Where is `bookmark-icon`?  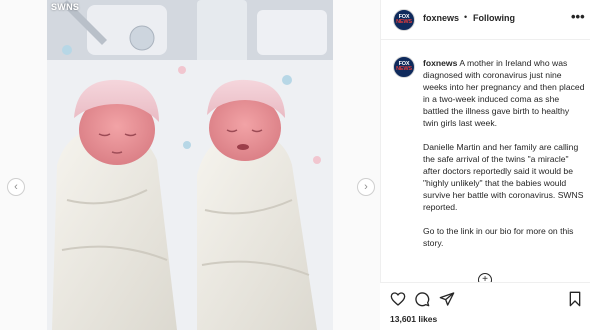
bookmark-icon is located at coordinates (575, 299).